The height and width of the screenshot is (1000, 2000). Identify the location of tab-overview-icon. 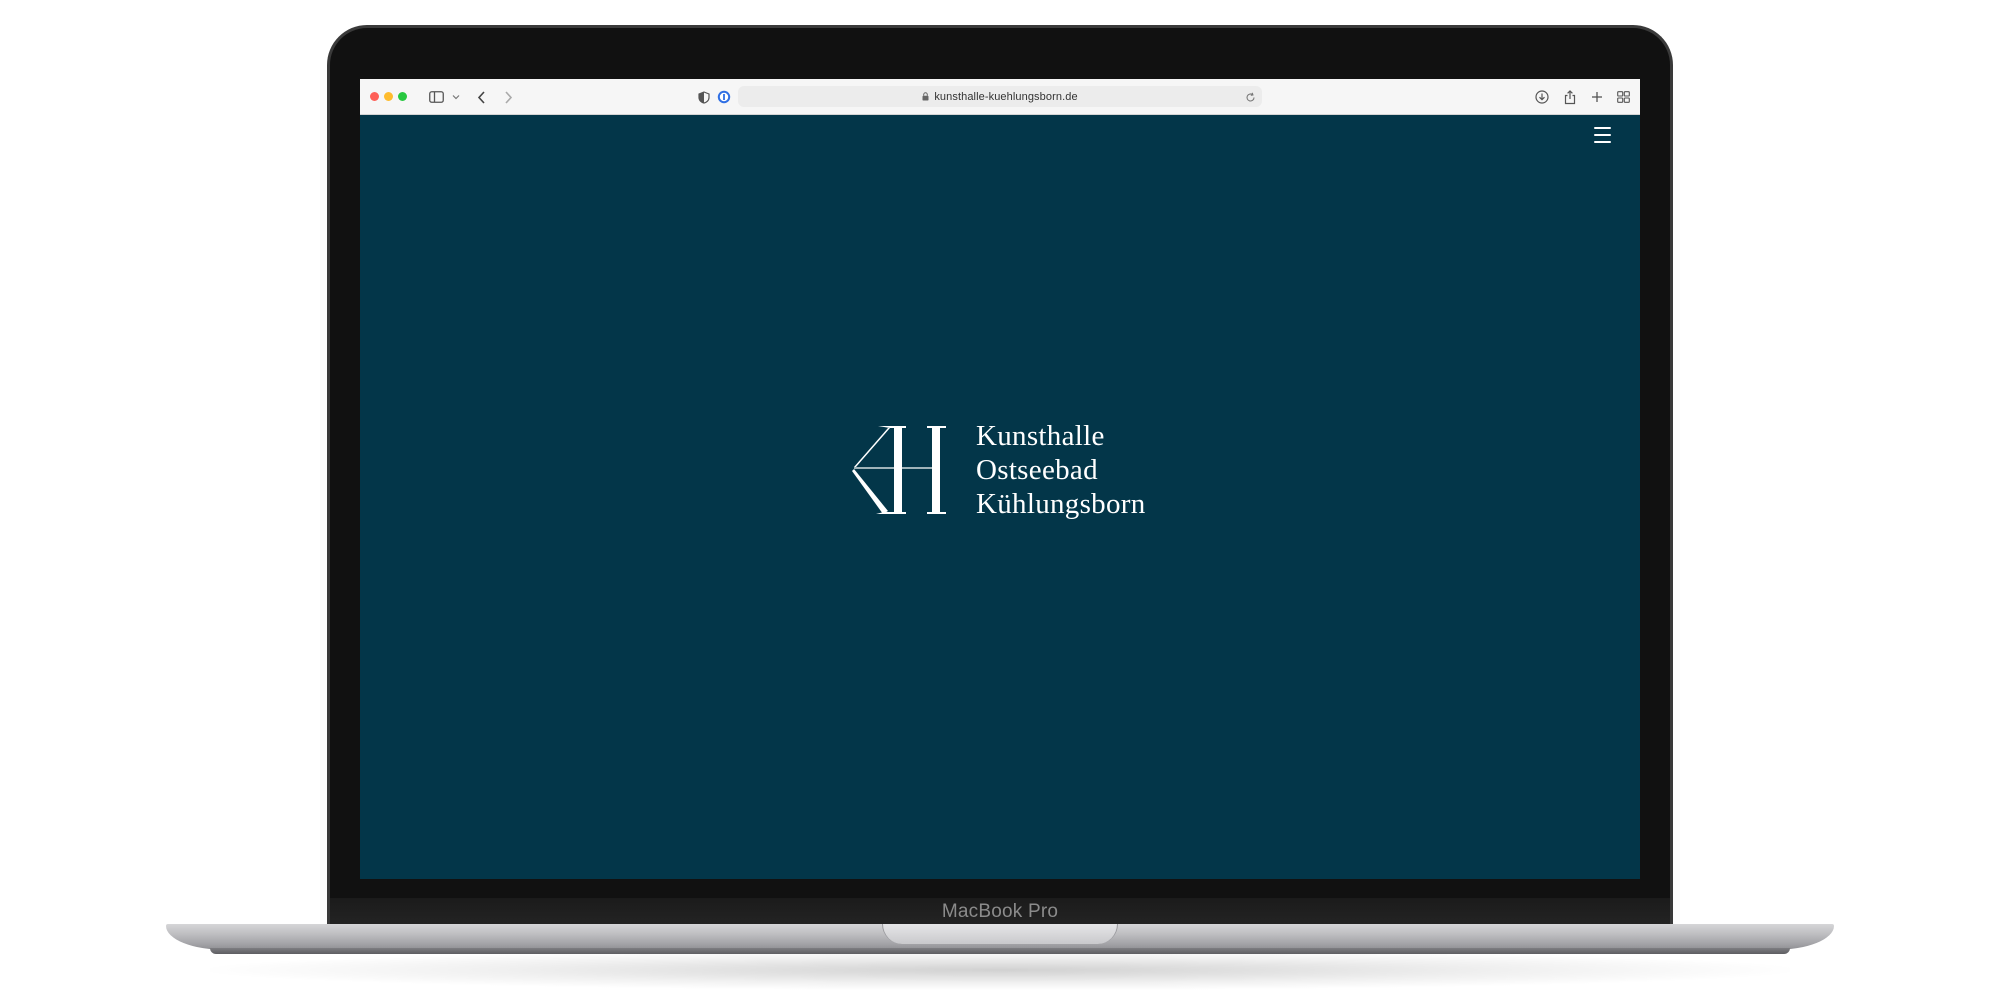
(1623, 97).